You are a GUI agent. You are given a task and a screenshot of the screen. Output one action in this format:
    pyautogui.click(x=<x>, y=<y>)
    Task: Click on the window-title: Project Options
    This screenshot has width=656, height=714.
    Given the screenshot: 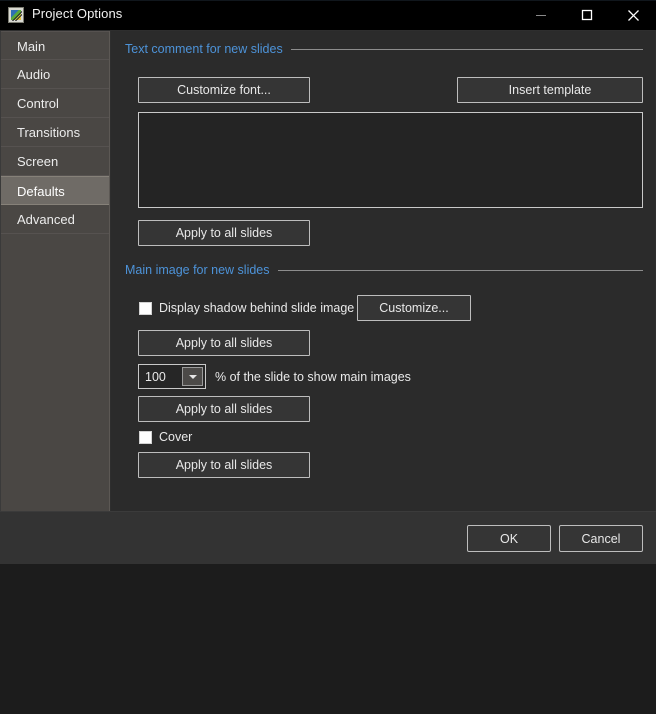 What is the action you would take?
    pyautogui.click(x=77, y=13)
    